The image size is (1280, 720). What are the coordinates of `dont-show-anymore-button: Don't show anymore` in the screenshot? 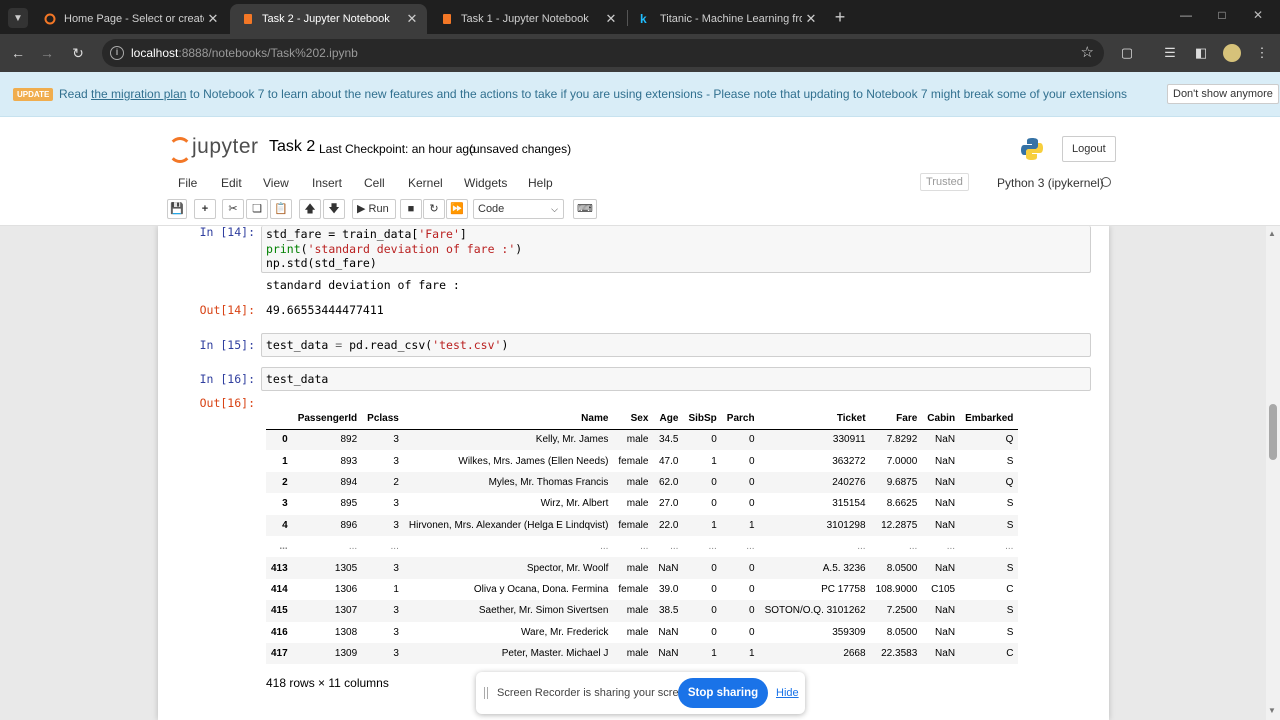 It's located at (1223, 94).